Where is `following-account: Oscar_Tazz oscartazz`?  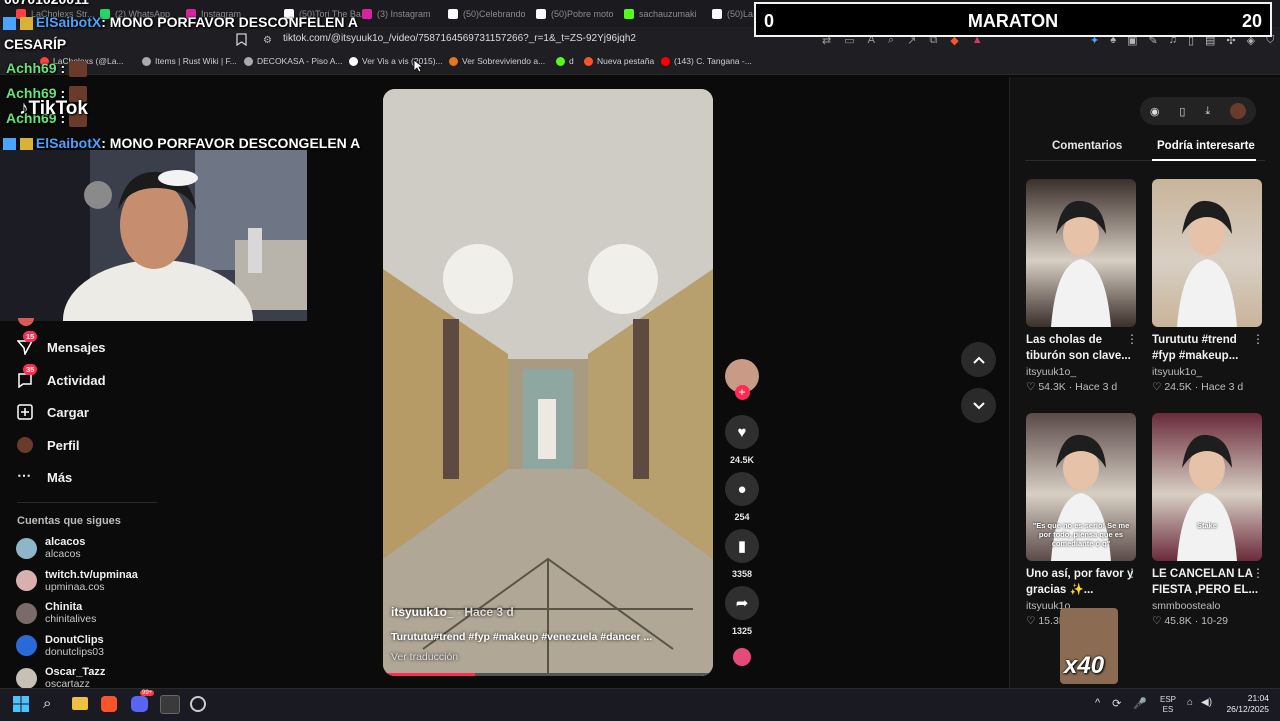 following-account: Oscar_Tazz oscartazz is located at coordinates (60, 678).